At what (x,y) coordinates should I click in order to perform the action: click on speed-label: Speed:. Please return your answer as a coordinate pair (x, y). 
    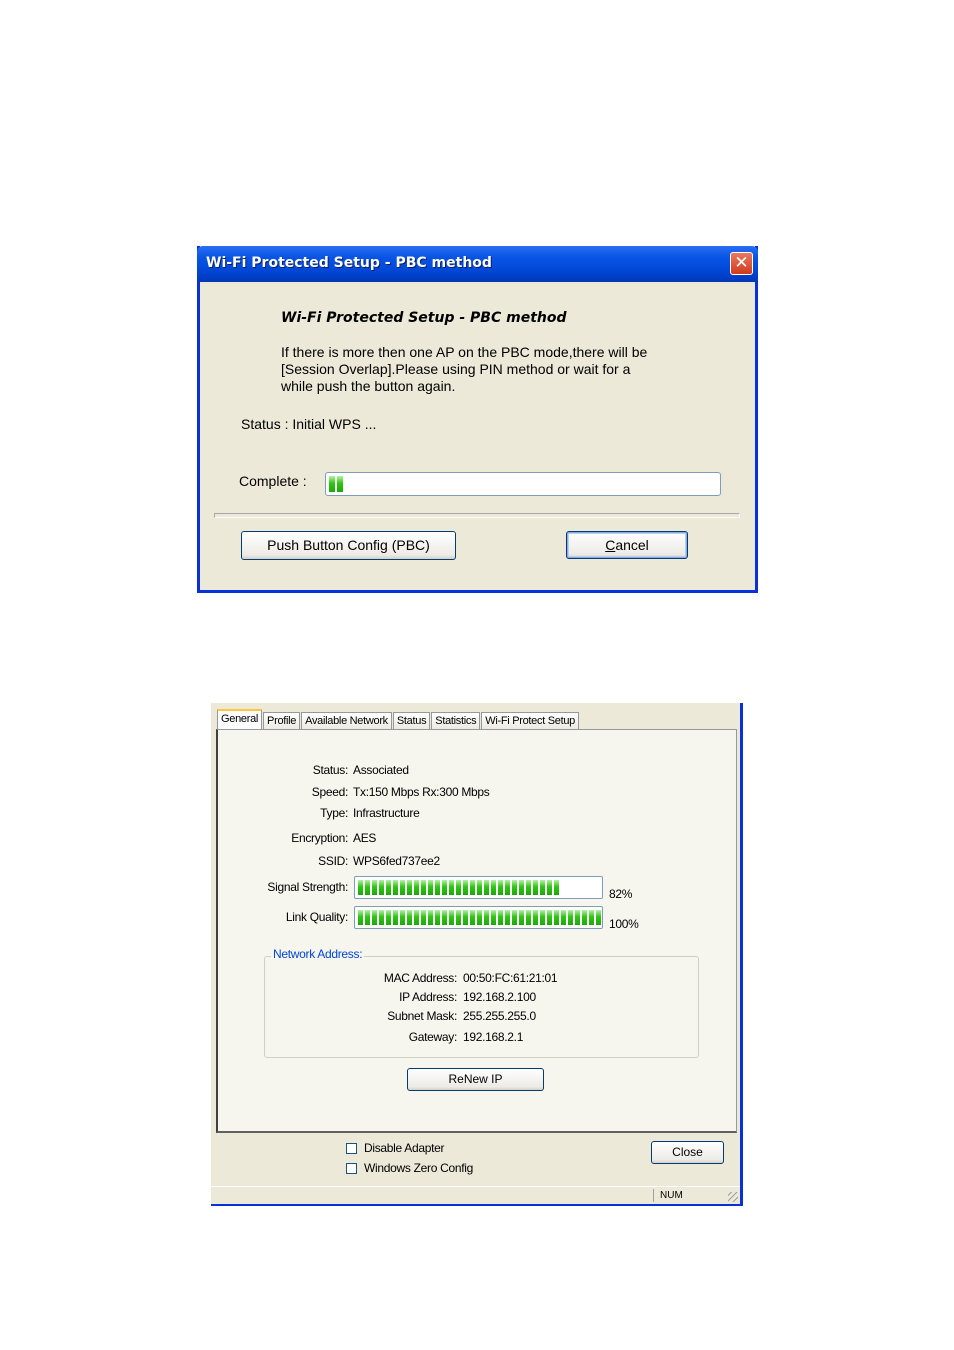
    Looking at the image, I should click on (330, 792).